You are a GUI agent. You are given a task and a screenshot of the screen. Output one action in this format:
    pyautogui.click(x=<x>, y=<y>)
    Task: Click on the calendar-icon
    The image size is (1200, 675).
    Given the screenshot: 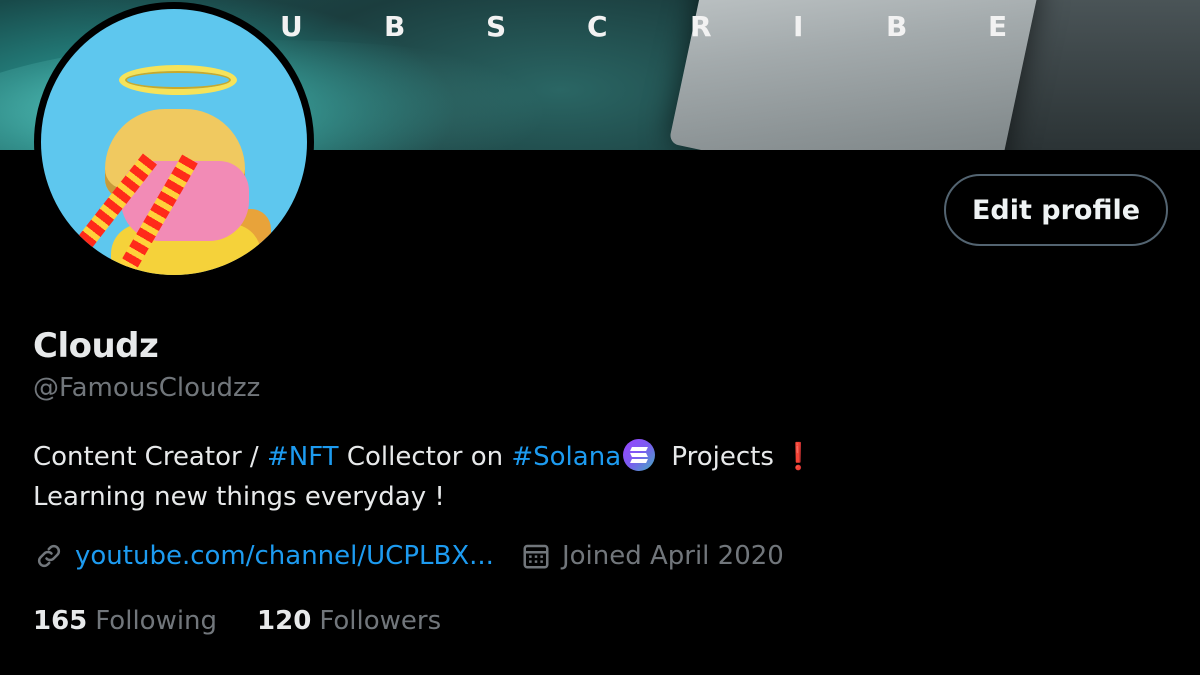 What is the action you would take?
    pyautogui.click(x=536, y=556)
    